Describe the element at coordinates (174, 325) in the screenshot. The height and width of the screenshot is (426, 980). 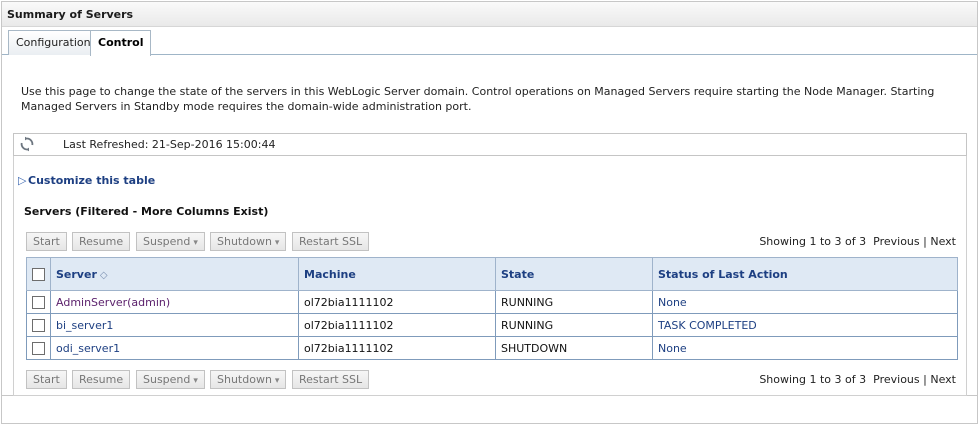
I see `server-cell: bi_server1` at that location.